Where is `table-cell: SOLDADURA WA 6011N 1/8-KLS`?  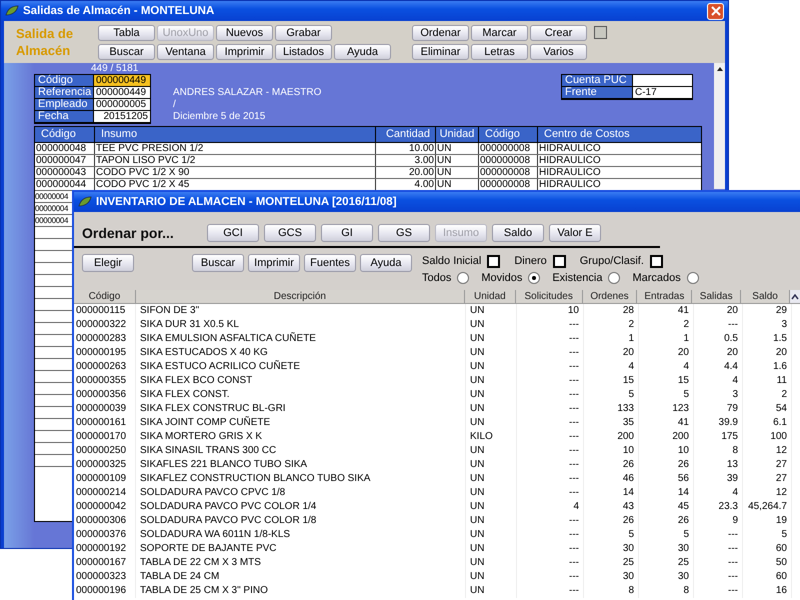 table-cell: SOLDADURA WA 6011N 1/8-KLS is located at coordinates (301, 535).